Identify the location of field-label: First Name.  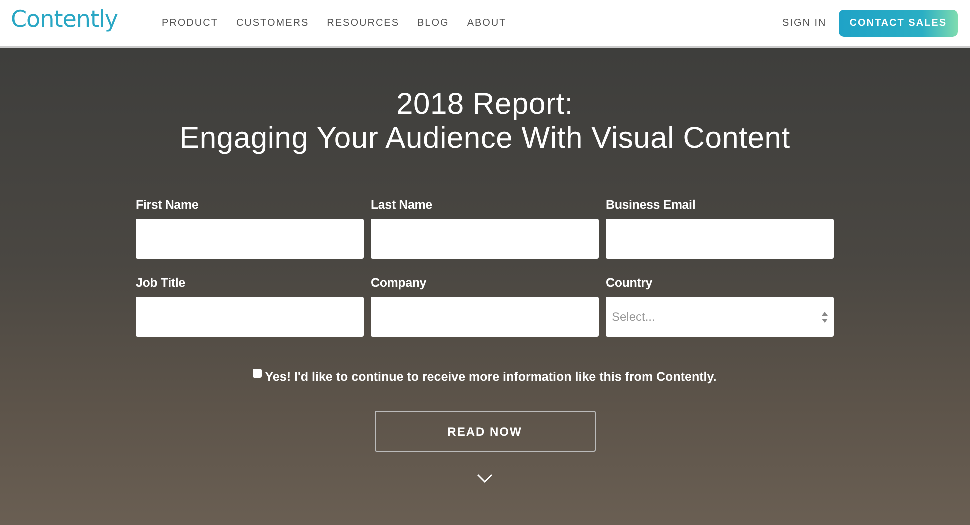
(168, 205).